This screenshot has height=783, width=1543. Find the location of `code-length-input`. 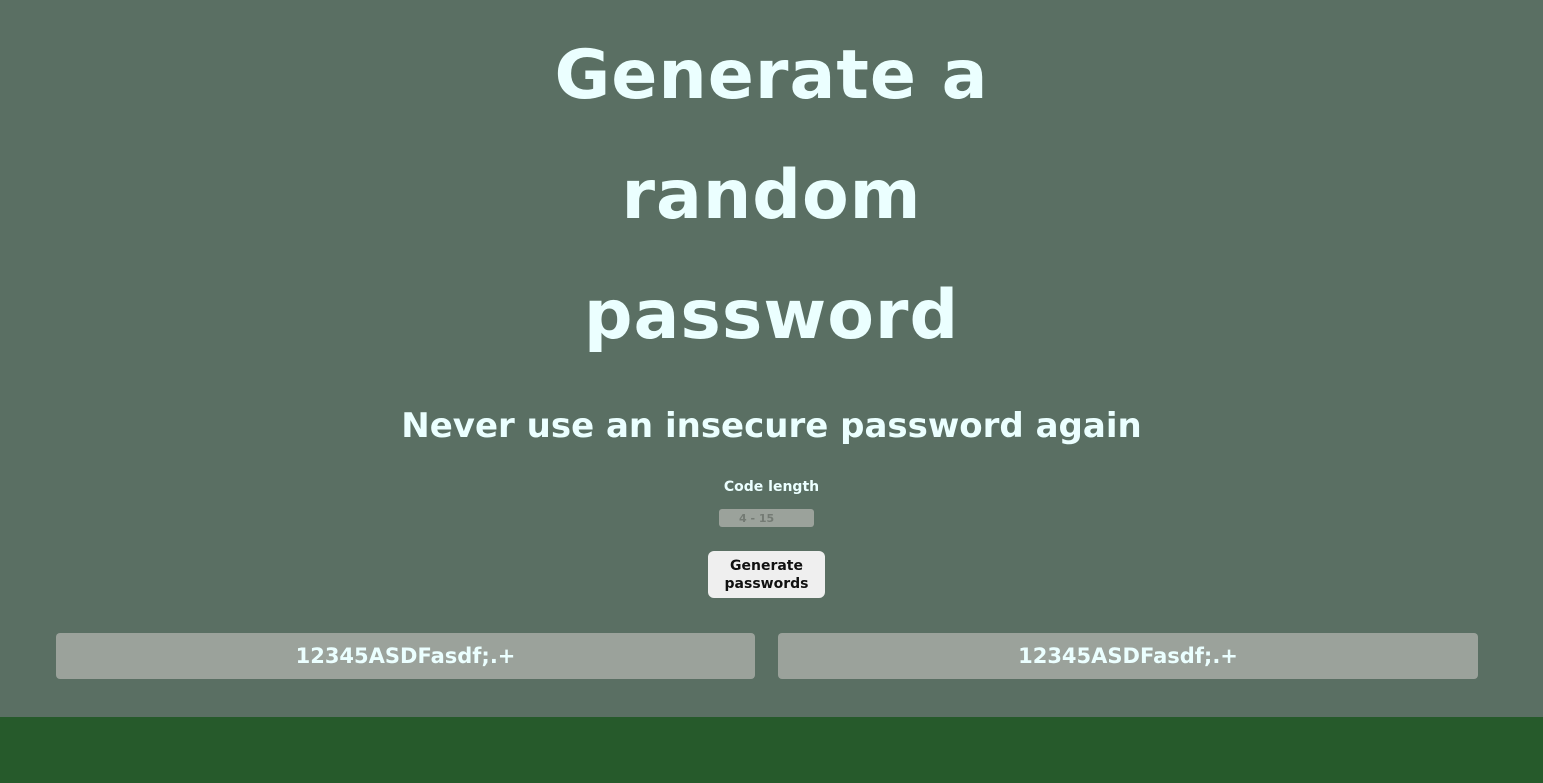

code-length-input is located at coordinates (766, 518).